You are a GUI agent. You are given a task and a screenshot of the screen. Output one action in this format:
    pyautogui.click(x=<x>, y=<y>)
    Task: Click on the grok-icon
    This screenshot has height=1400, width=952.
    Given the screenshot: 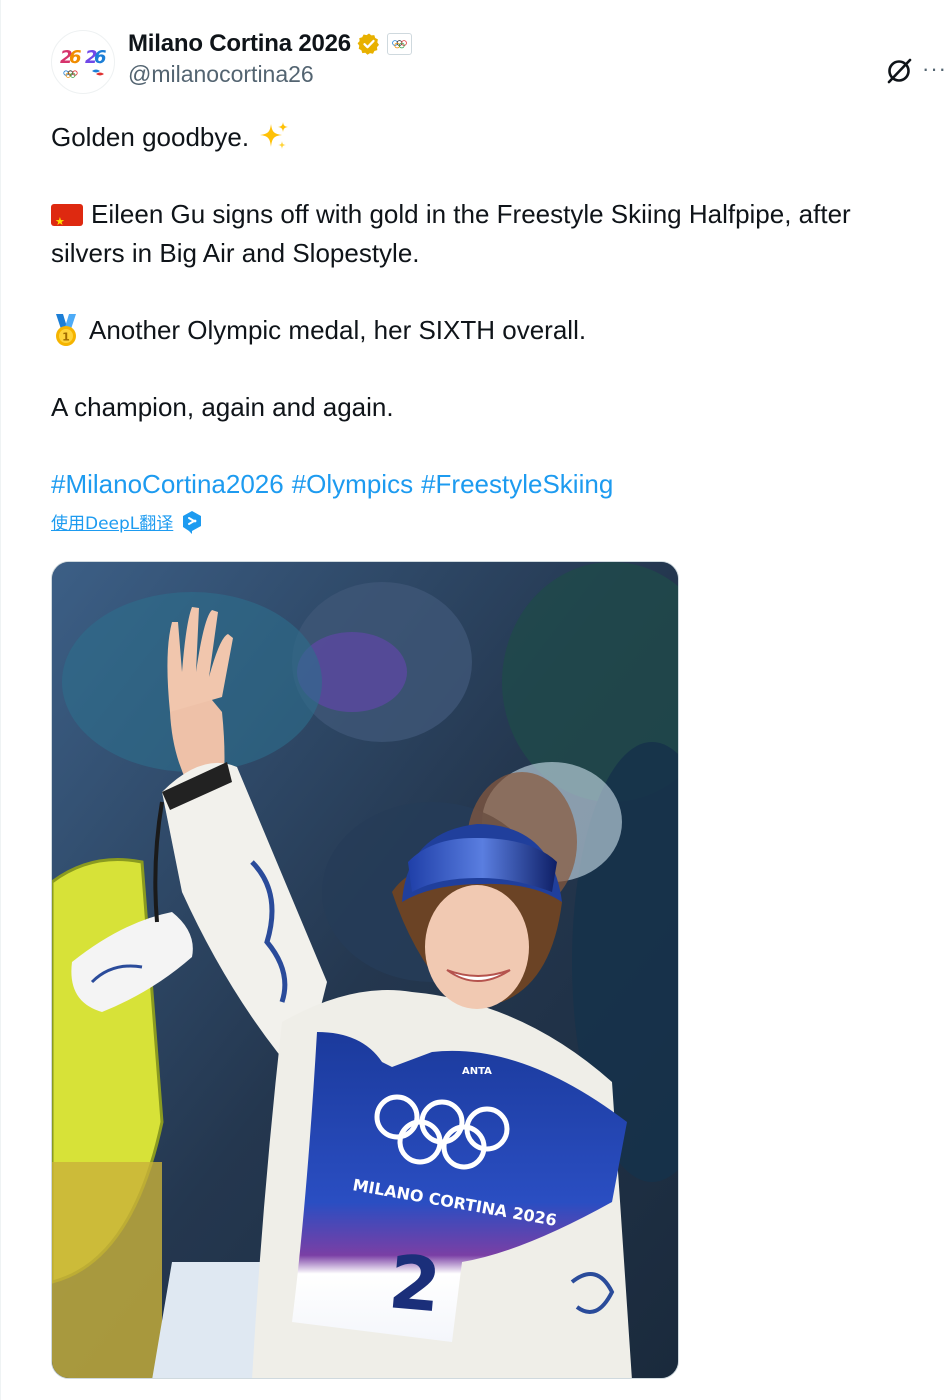 What is the action you would take?
    pyautogui.click(x=899, y=71)
    